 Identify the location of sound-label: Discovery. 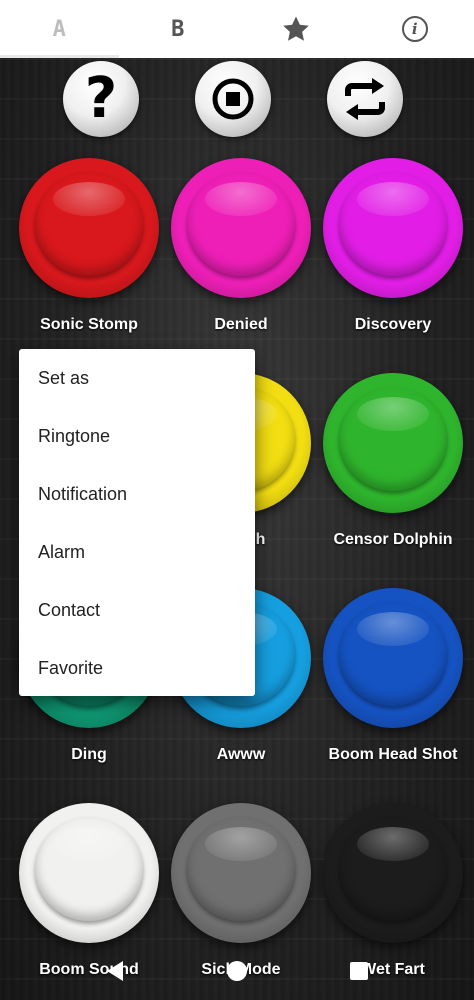
(393, 324).